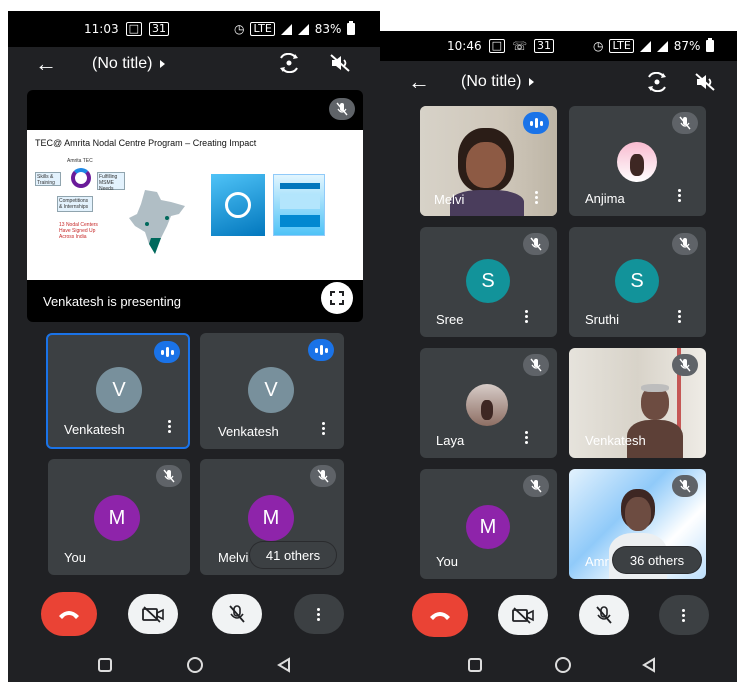 Image resolution: width=737 pixels, height=682 pixels. I want to click on participant-tile: S Sruthi, so click(637, 282).